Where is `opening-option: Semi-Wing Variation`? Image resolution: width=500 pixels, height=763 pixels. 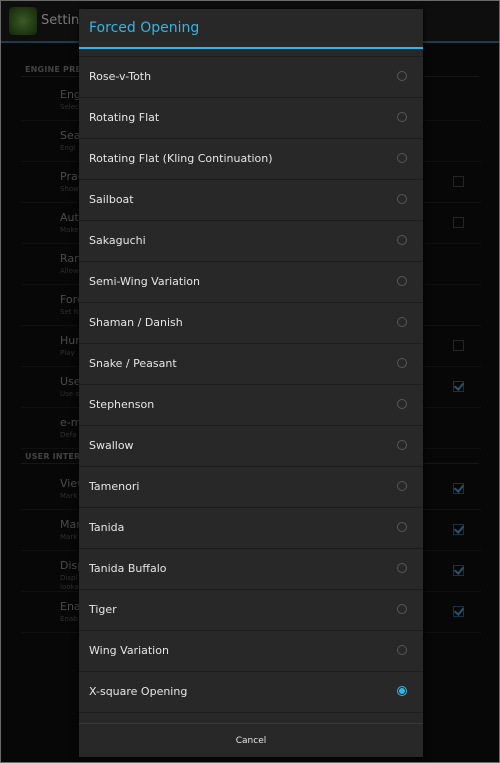
opening-option: Semi-Wing Variation is located at coordinates (251, 282).